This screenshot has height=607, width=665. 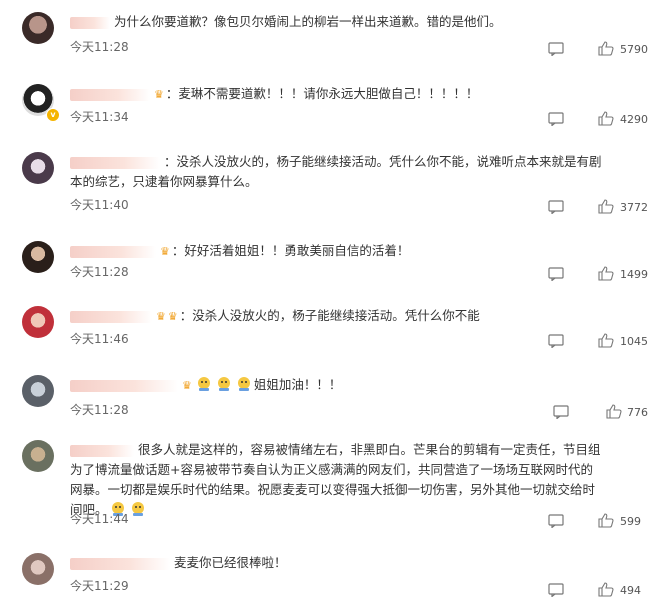 What do you see at coordinates (634, 119) in the screenshot?
I see `like-count: 4290` at bounding box center [634, 119].